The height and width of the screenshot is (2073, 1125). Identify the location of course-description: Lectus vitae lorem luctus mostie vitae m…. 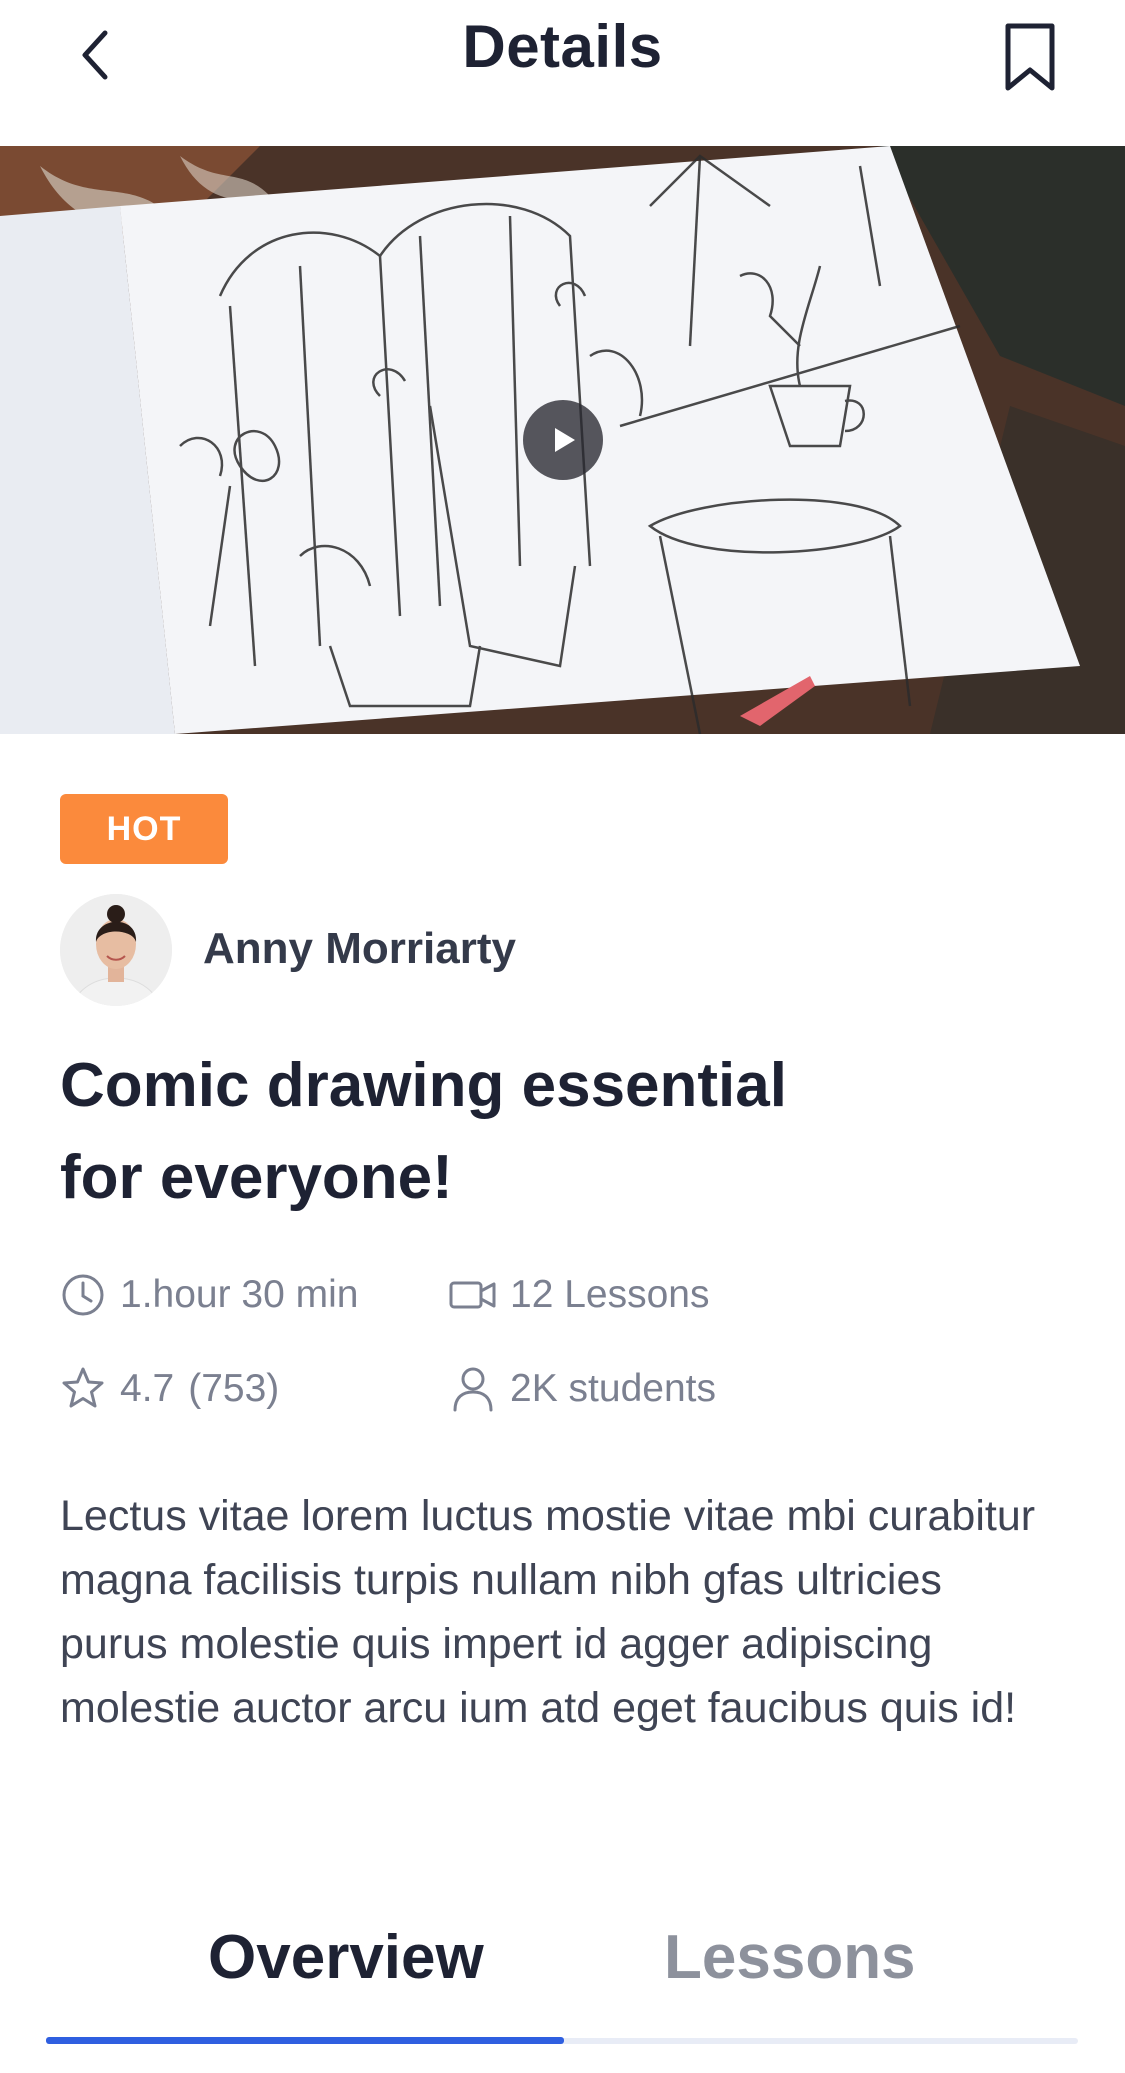
(548, 1612).